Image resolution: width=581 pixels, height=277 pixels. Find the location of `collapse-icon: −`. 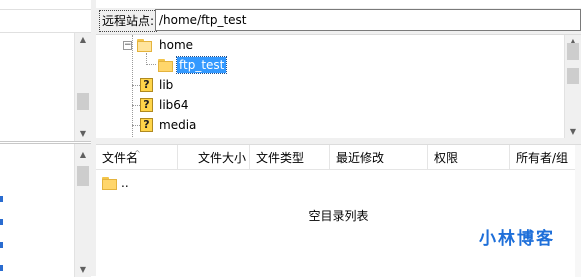

collapse-icon: − is located at coordinates (127, 45).